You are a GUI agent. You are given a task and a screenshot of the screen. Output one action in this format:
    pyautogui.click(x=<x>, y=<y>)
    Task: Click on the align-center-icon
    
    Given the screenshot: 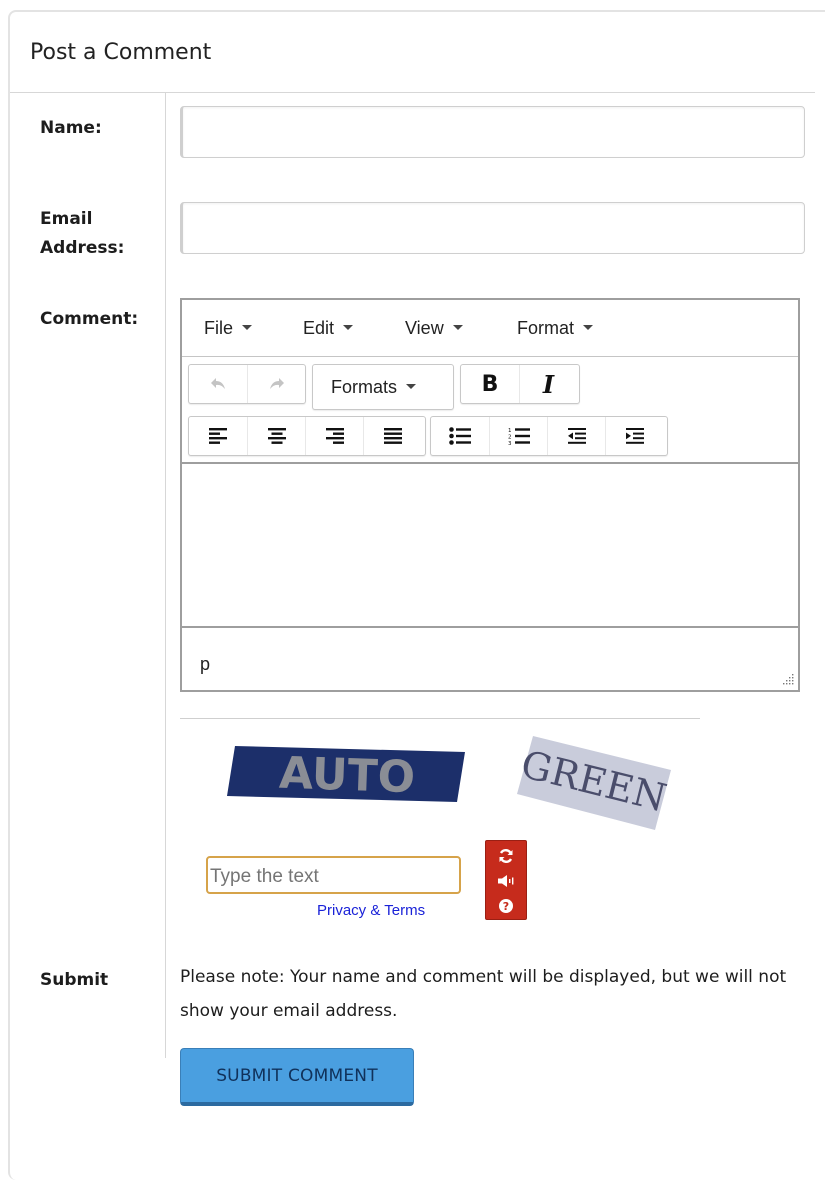 What is the action you would take?
    pyautogui.click(x=276, y=436)
    